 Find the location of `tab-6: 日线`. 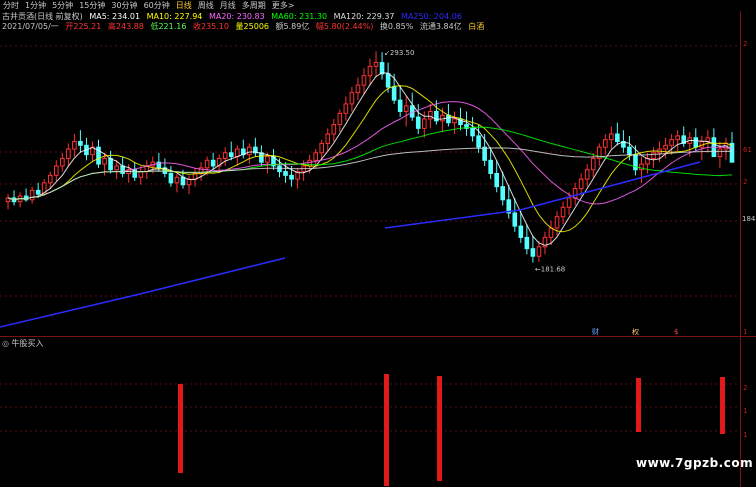

tab-6: 日线 is located at coordinates (184, 5).